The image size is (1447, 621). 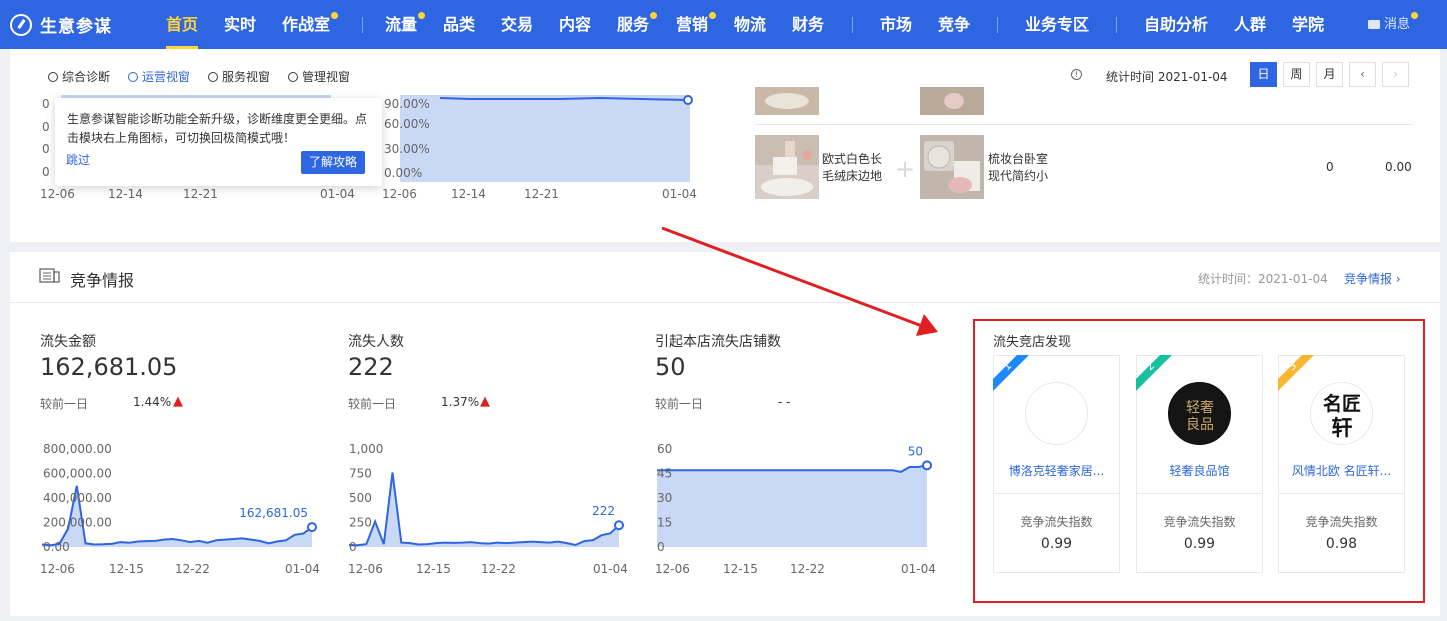 What do you see at coordinates (1200, 425) in the screenshot?
I see `svg-text: 良品` at bounding box center [1200, 425].